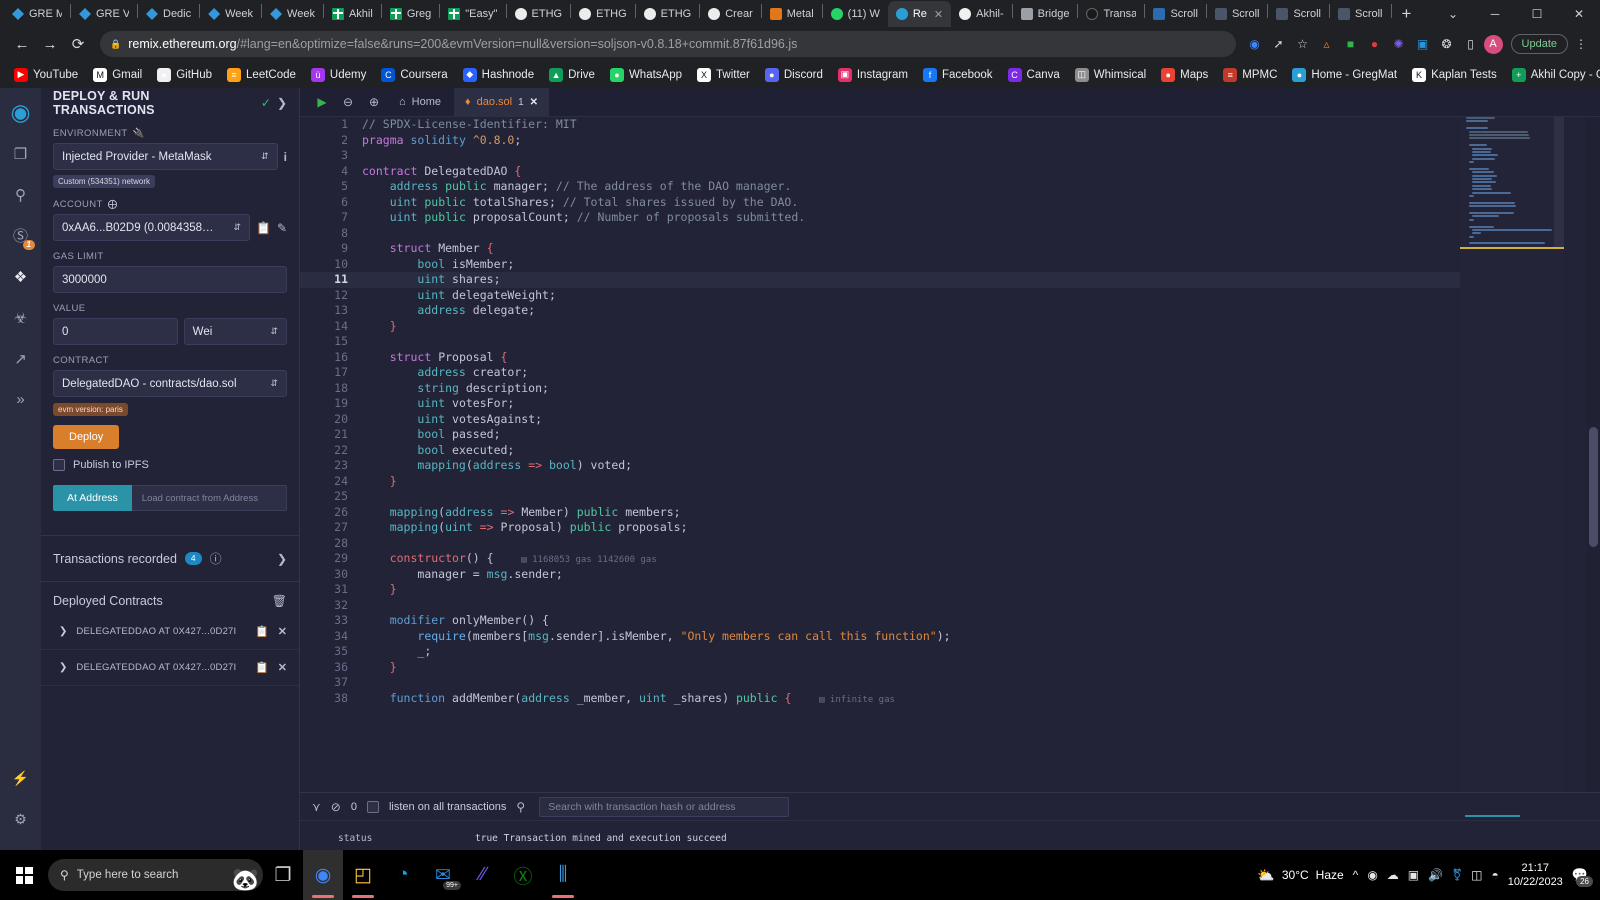 This screenshot has height=900, width=1600. I want to click on extension-red-icon: ●, so click(1375, 44).